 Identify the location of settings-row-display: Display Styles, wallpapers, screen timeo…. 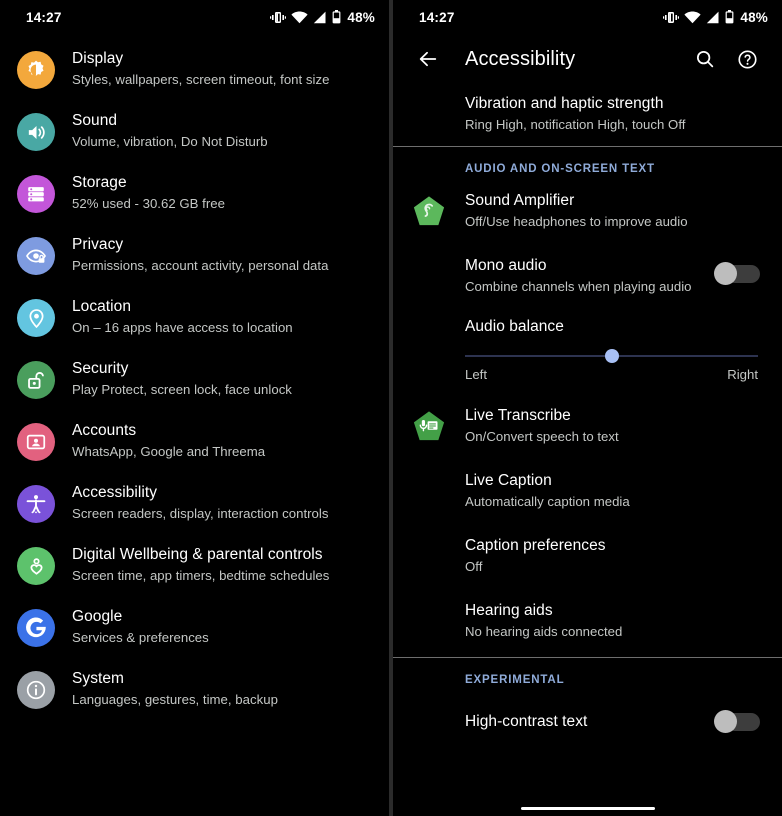
(194, 69).